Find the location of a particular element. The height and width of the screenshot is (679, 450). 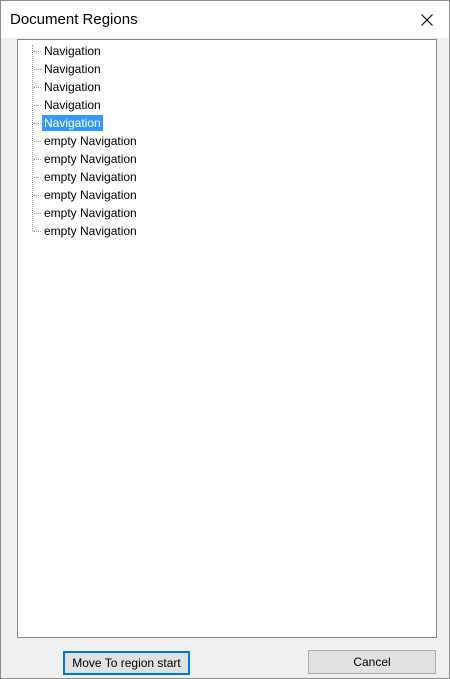

title-bar: Document Regions is located at coordinates (225, 19).